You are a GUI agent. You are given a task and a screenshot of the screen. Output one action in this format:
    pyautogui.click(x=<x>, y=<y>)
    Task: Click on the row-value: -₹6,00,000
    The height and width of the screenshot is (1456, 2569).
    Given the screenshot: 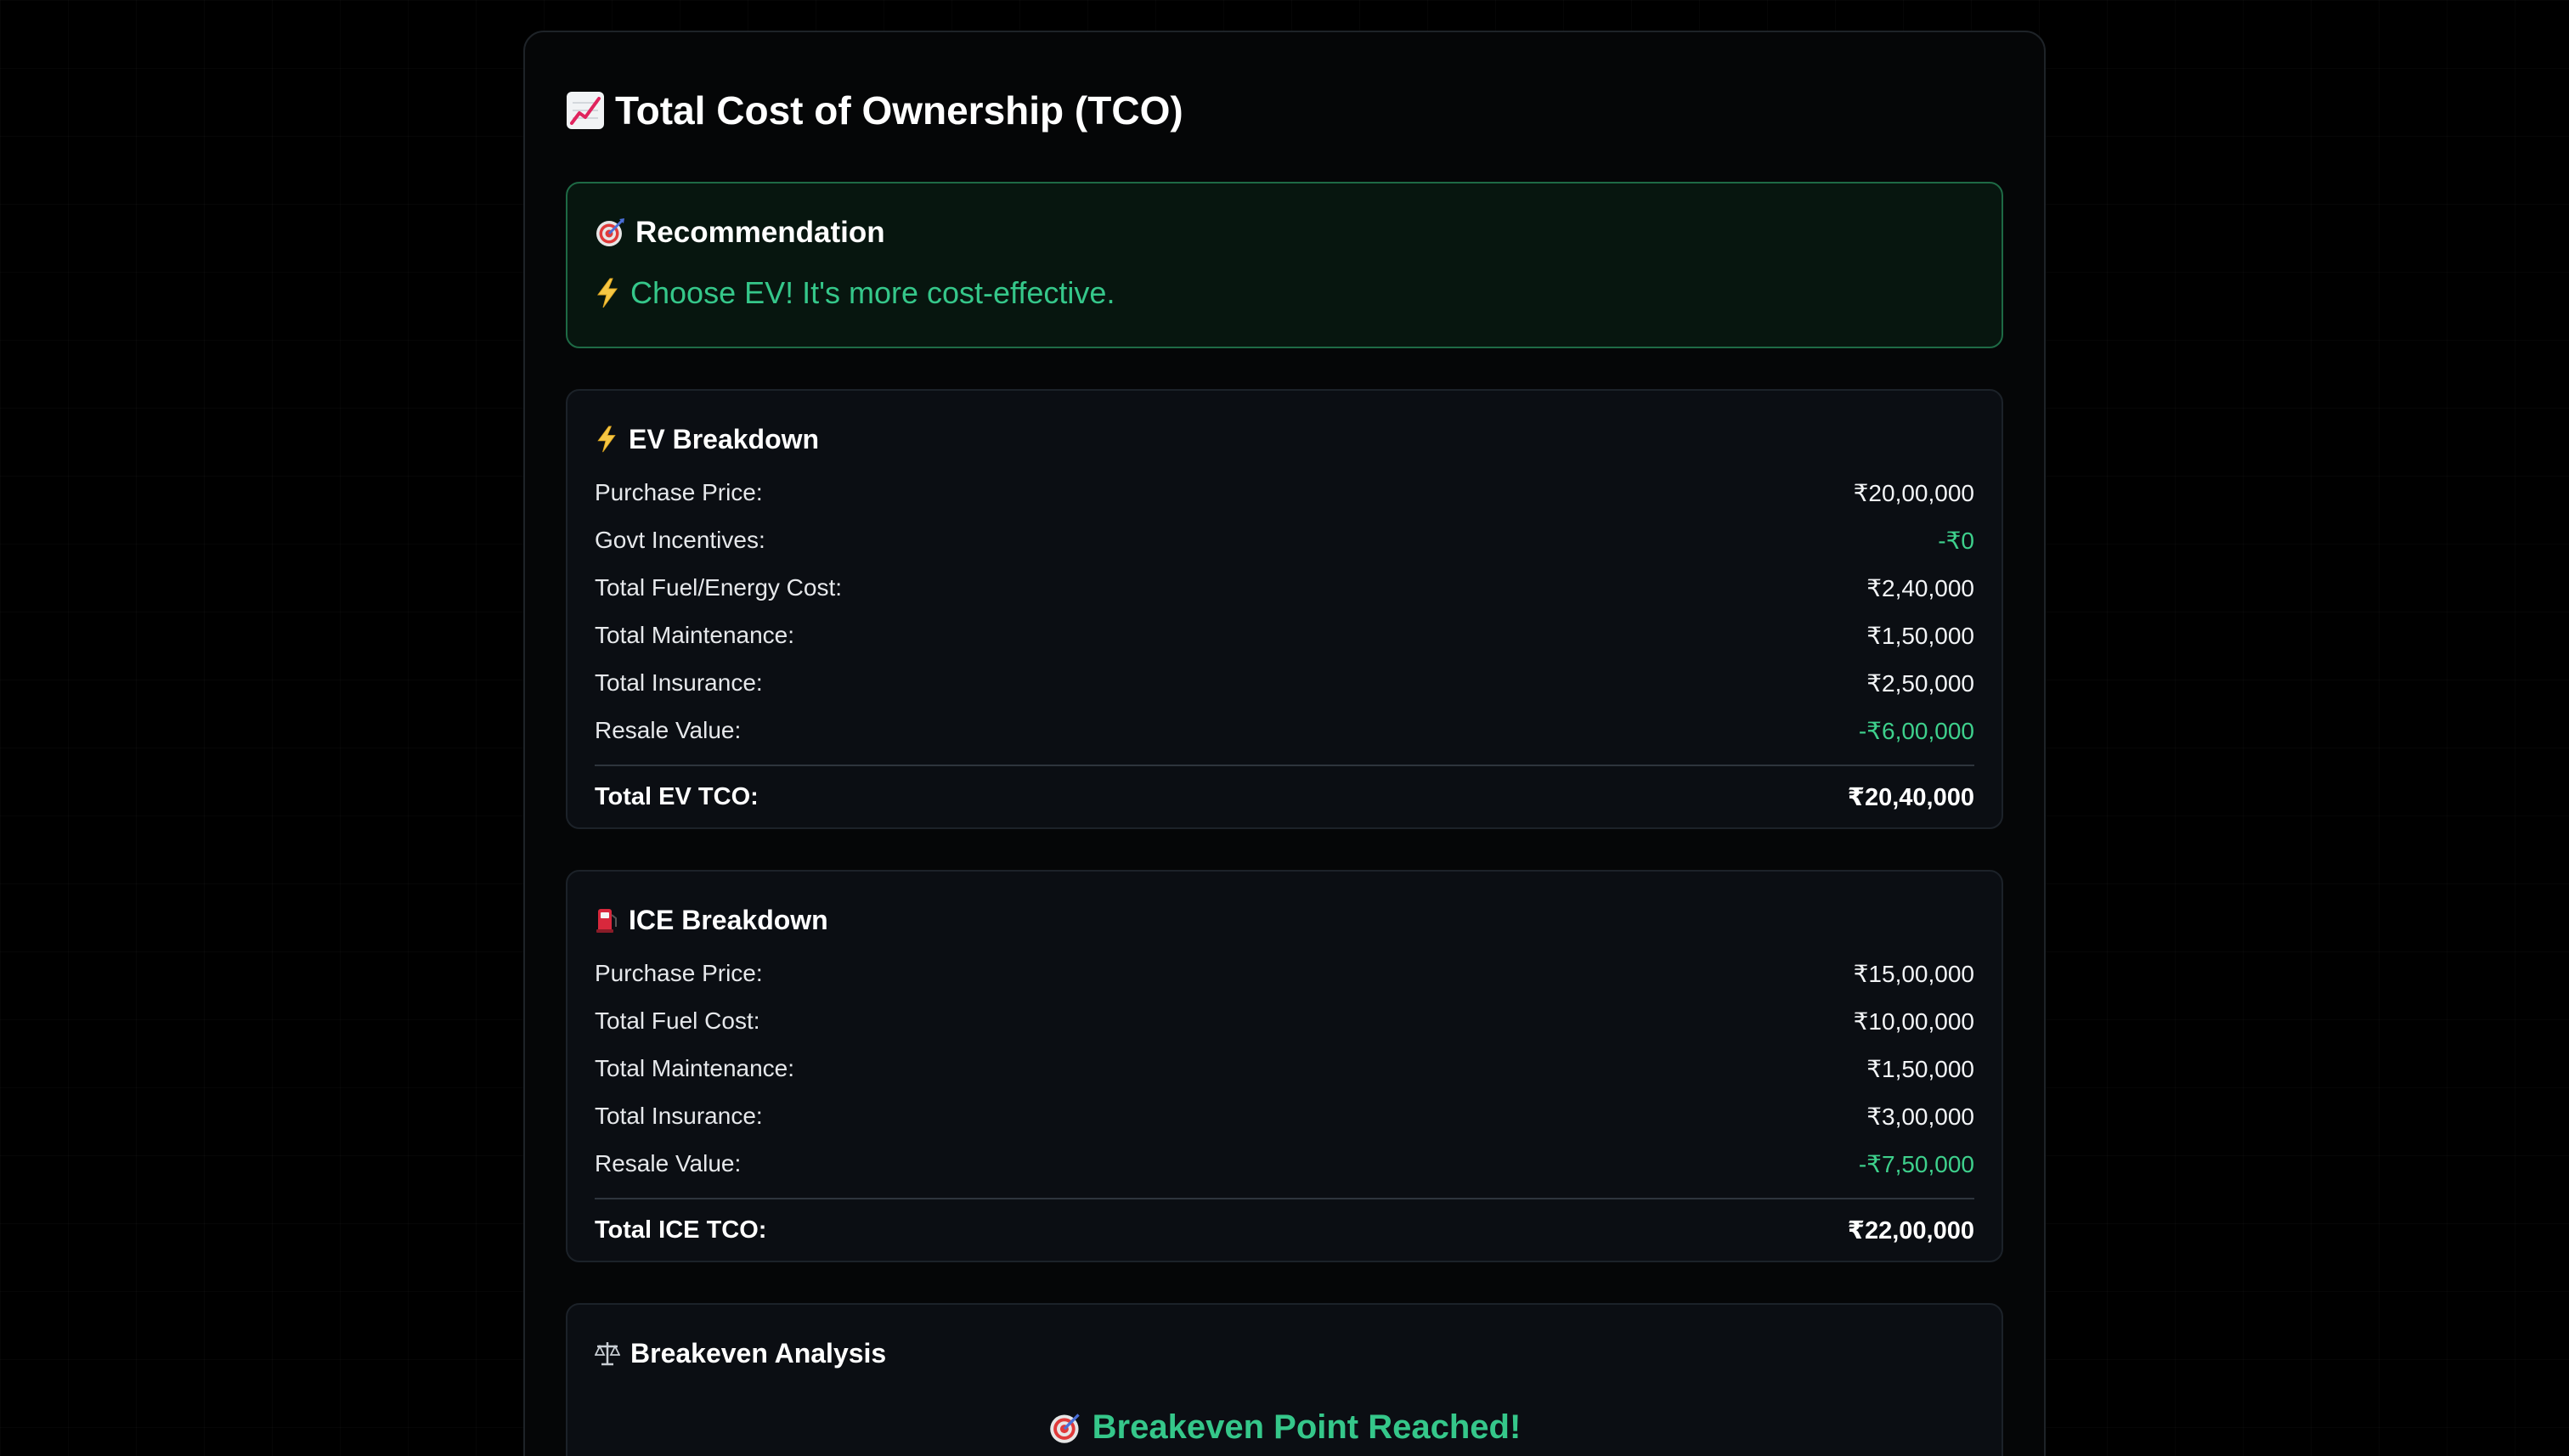 What is the action you would take?
    pyautogui.click(x=1916, y=731)
    